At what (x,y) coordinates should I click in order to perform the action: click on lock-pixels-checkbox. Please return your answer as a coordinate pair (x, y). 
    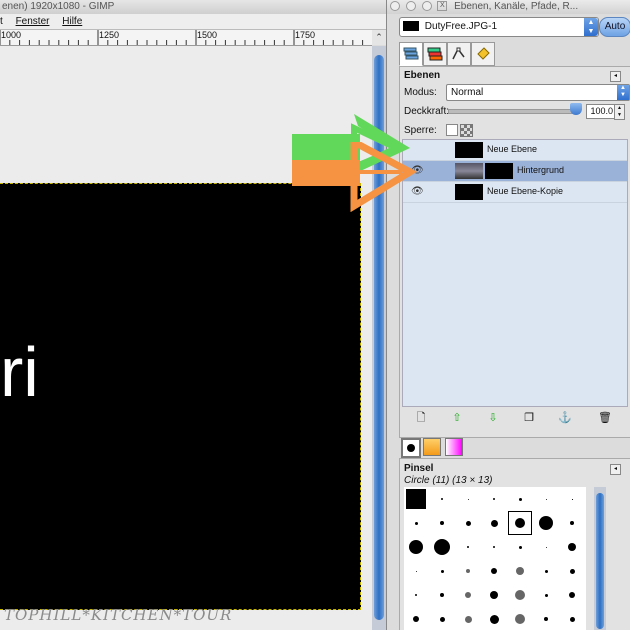
    Looking at the image, I should click on (452, 130).